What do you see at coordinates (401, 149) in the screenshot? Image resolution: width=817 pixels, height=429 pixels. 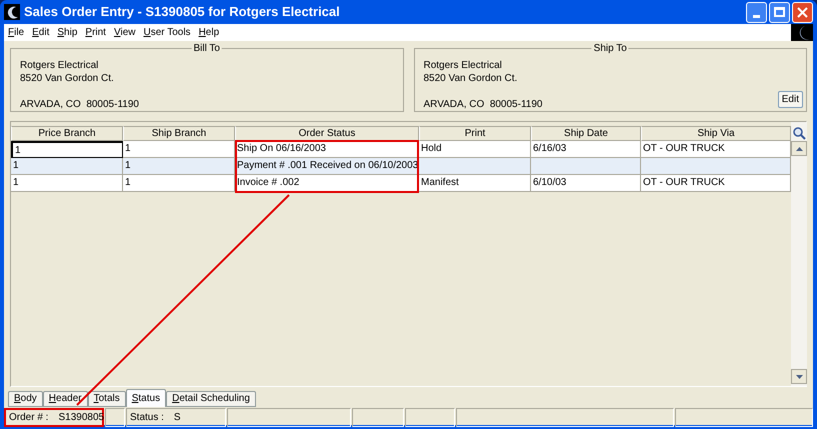 I see `table-row: 1 1 Ship On 06/16/2003 Hold 6/16/03 OT - OUR TRUCK` at bounding box center [401, 149].